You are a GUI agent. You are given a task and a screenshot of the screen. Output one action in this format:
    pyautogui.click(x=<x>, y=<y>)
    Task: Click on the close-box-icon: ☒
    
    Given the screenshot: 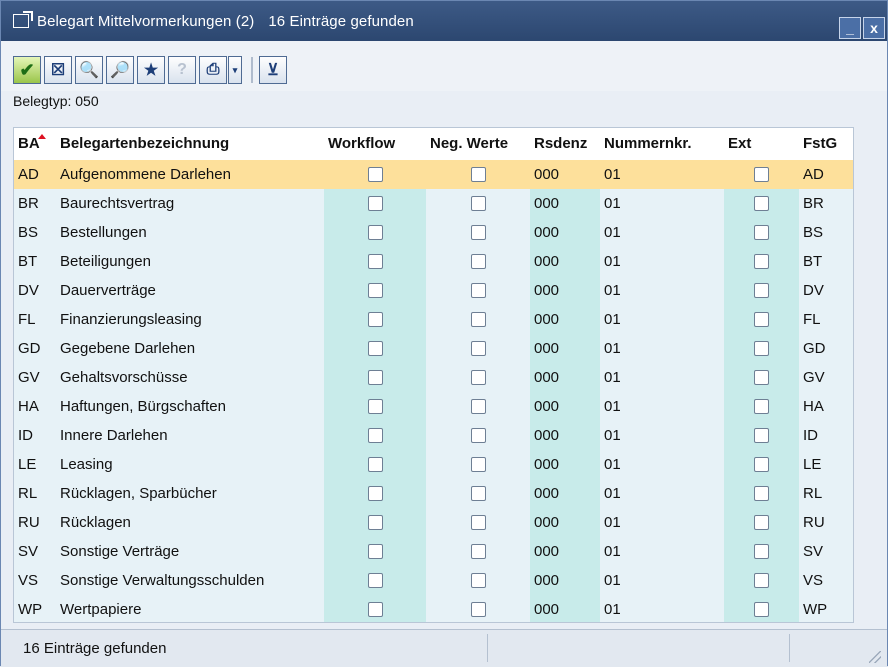 What is the action you would take?
    pyautogui.click(x=58, y=70)
    